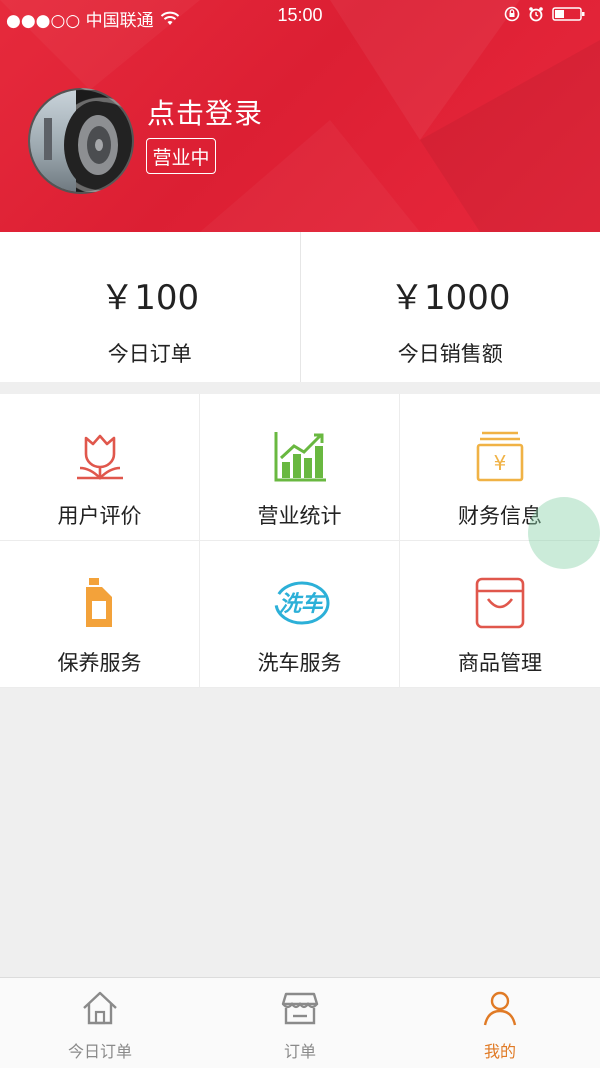 This screenshot has width=600, height=1068. I want to click on alarm-icon, so click(536, 14).